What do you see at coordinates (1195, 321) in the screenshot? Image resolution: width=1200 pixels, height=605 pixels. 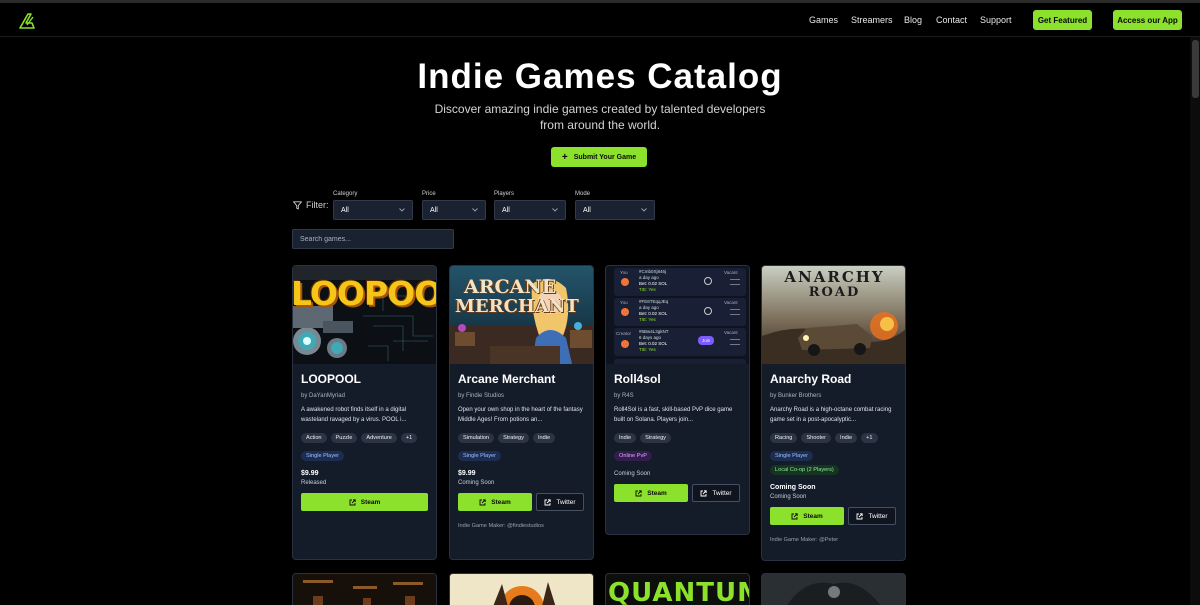 I see `scrollbar-track` at bounding box center [1195, 321].